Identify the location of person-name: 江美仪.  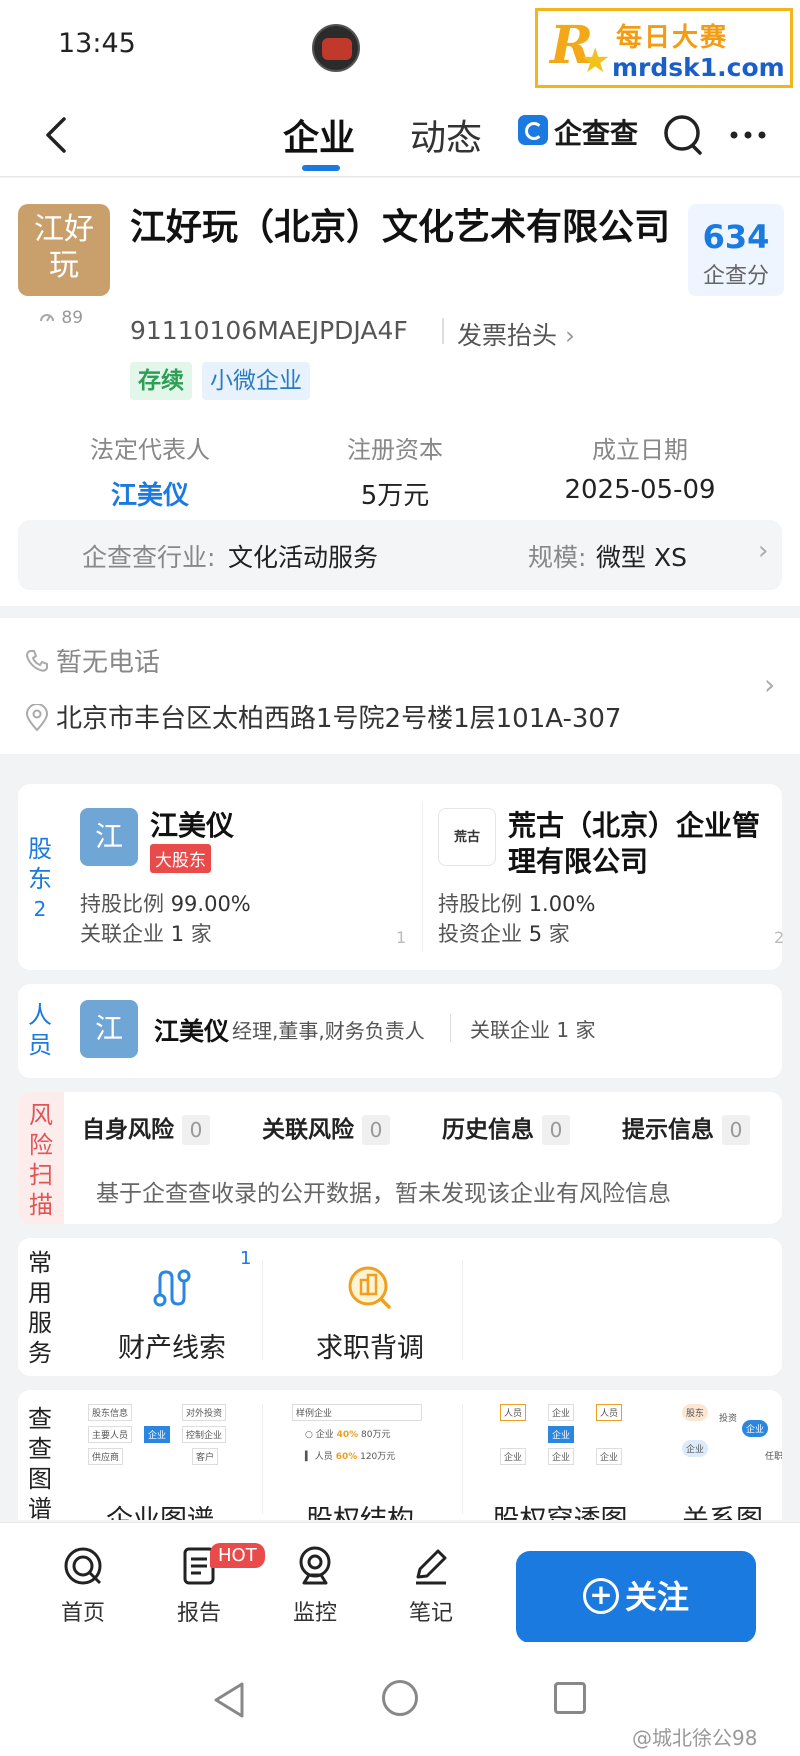
(192, 1031).